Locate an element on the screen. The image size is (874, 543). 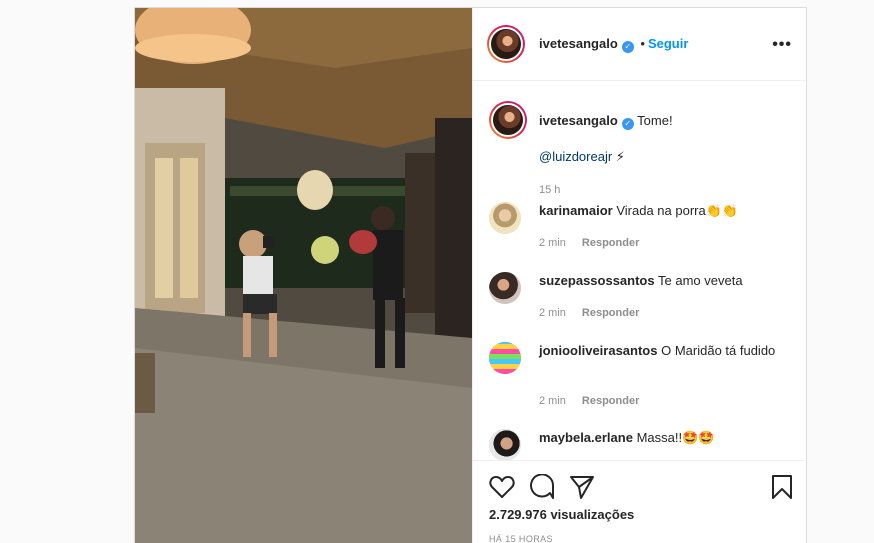
caption-body: Tome! is located at coordinates (655, 120).